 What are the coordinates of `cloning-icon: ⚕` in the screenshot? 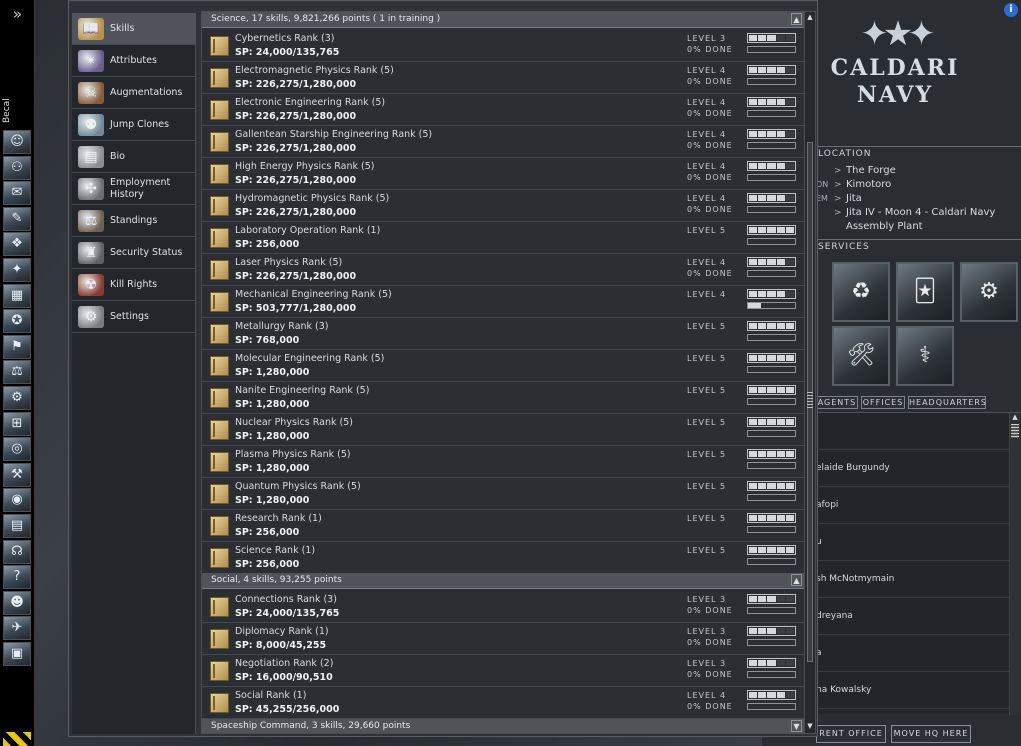 It's located at (925, 356).